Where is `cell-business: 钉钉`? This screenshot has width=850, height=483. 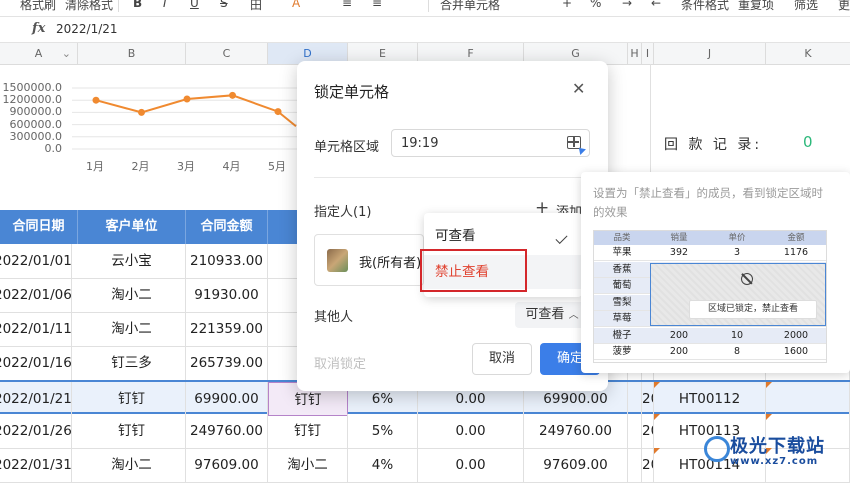
cell-business: 钉钉 is located at coordinates (308, 431).